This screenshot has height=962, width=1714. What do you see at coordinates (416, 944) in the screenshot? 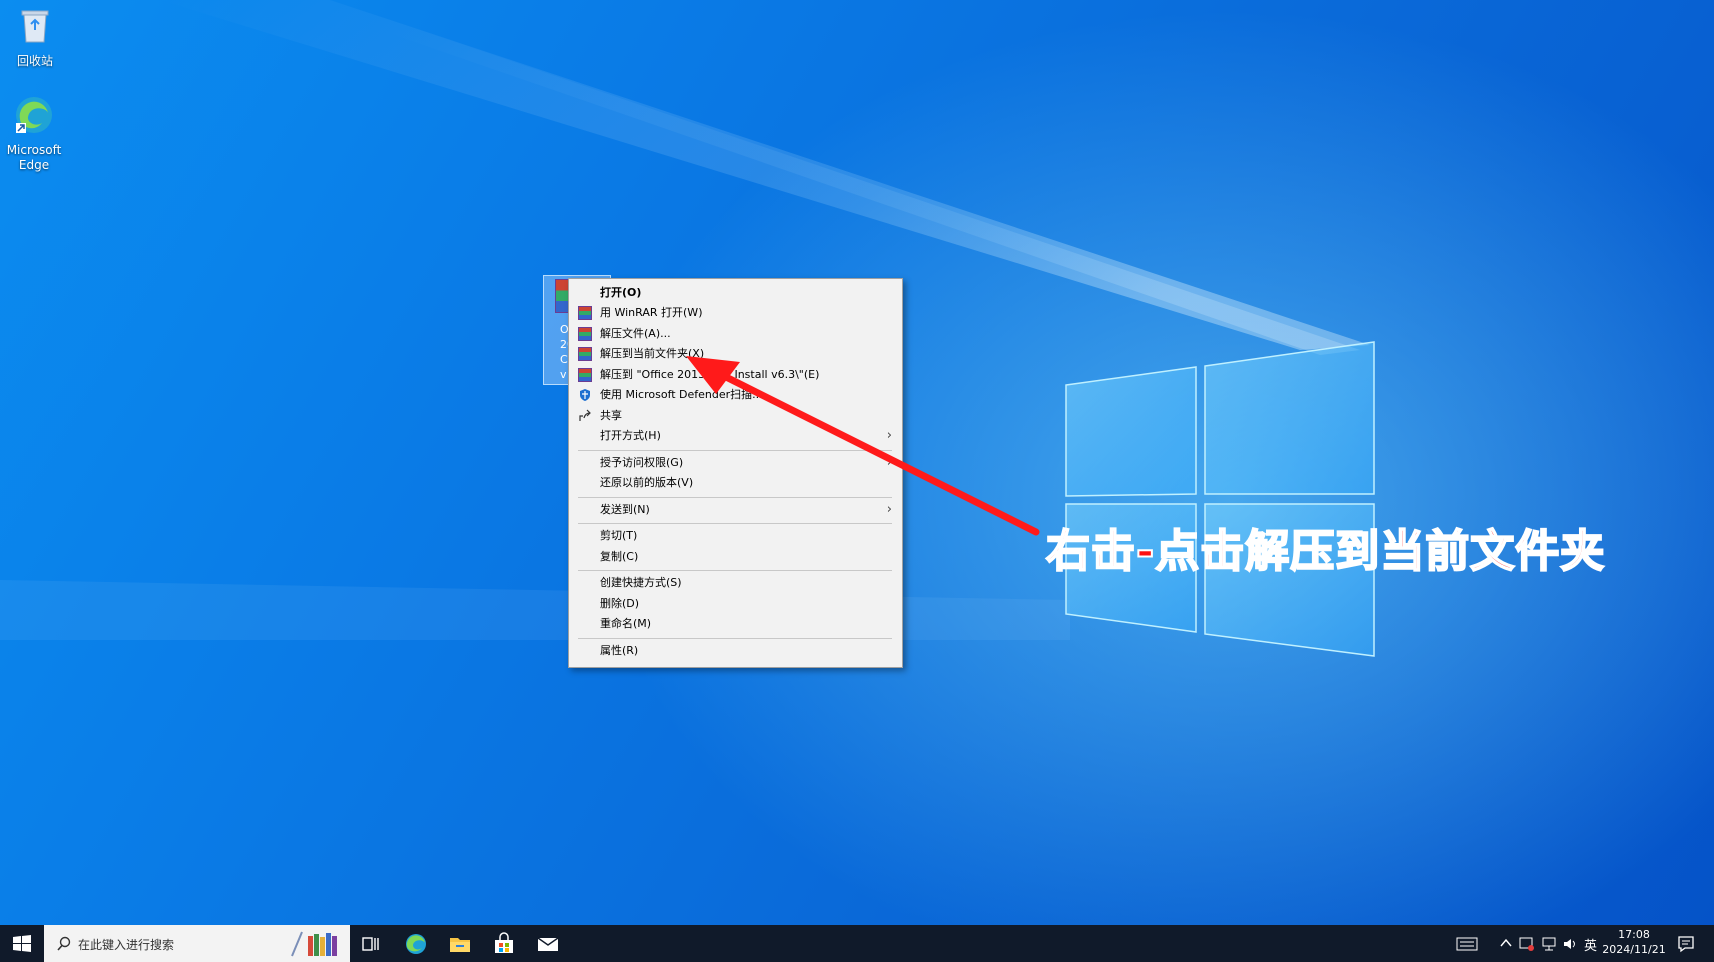
I see `edge-taskbar-icon` at bounding box center [416, 944].